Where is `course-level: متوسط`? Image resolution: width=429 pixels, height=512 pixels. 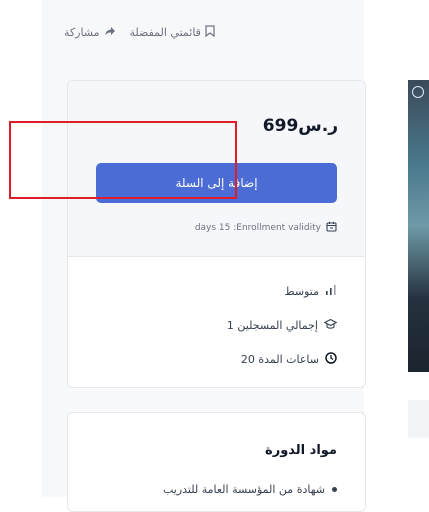
course-level: متوسط is located at coordinates (310, 291).